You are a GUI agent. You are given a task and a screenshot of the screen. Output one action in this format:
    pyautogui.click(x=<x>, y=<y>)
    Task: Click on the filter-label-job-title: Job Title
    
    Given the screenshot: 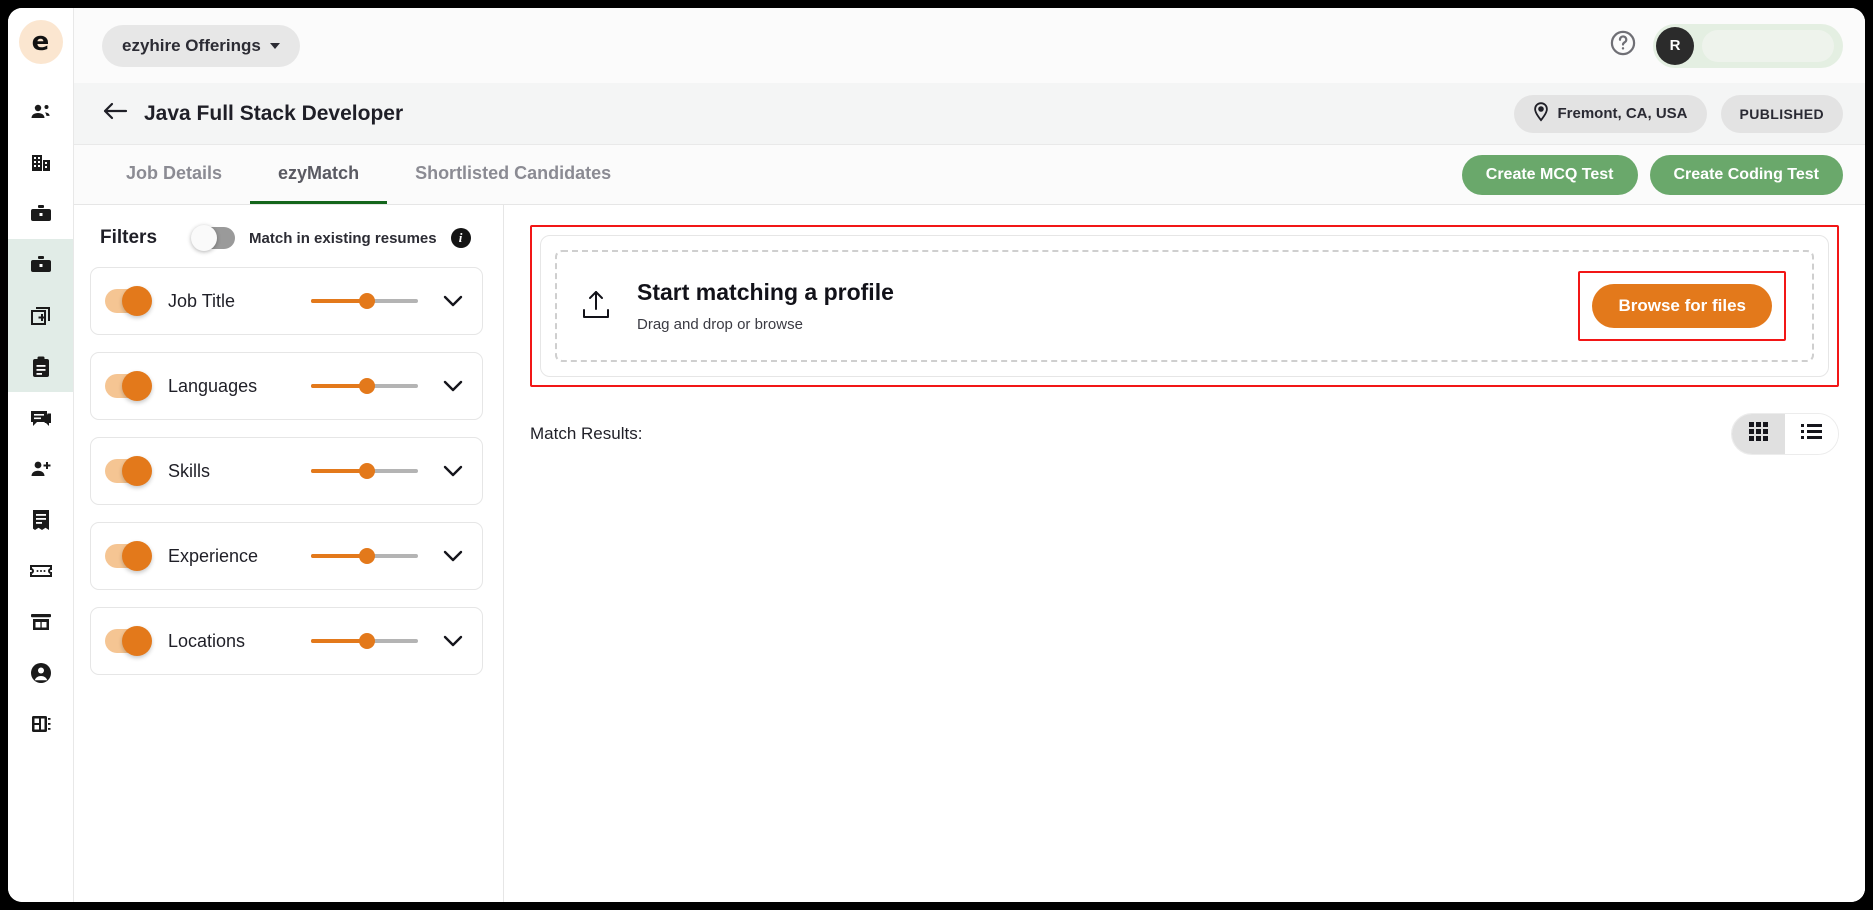 What is the action you would take?
    pyautogui.click(x=202, y=300)
    